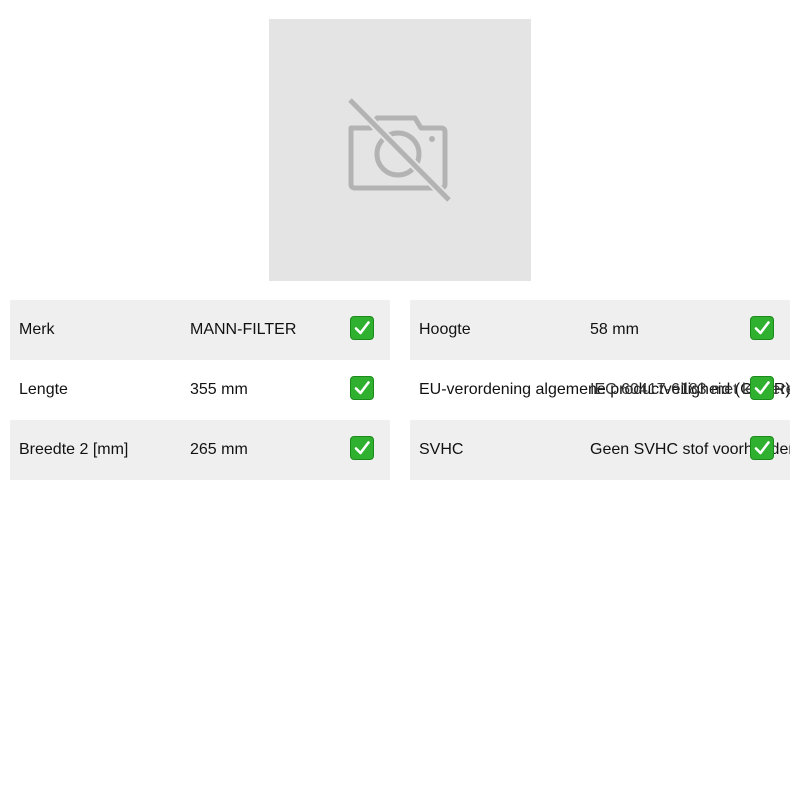 This screenshot has height=800, width=800. What do you see at coordinates (219, 389) in the screenshot?
I see `spec-value: 355 mm` at bounding box center [219, 389].